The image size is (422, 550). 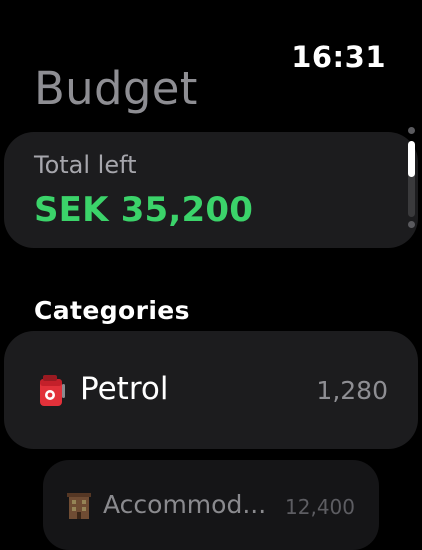 I want to click on scroll-indicator, so click(x=411, y=179).